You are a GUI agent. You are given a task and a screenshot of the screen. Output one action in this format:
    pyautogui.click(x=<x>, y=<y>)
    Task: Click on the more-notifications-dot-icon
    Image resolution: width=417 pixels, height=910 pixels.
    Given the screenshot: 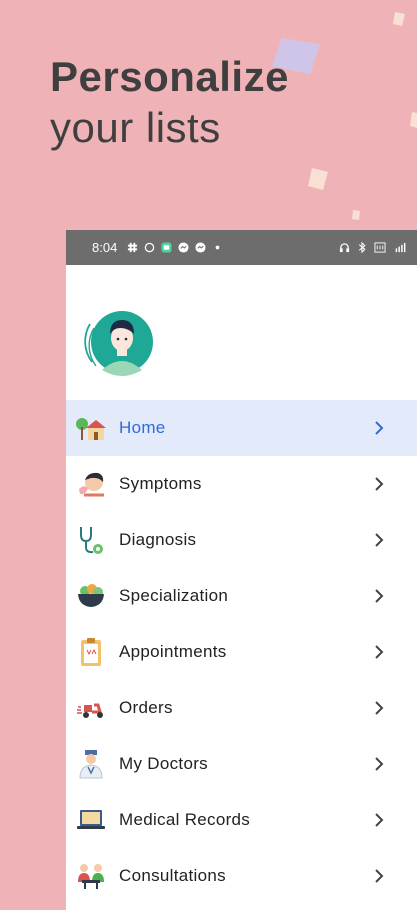 What is the action you would take?
    pyautogui.click(x=217, y=247)
    